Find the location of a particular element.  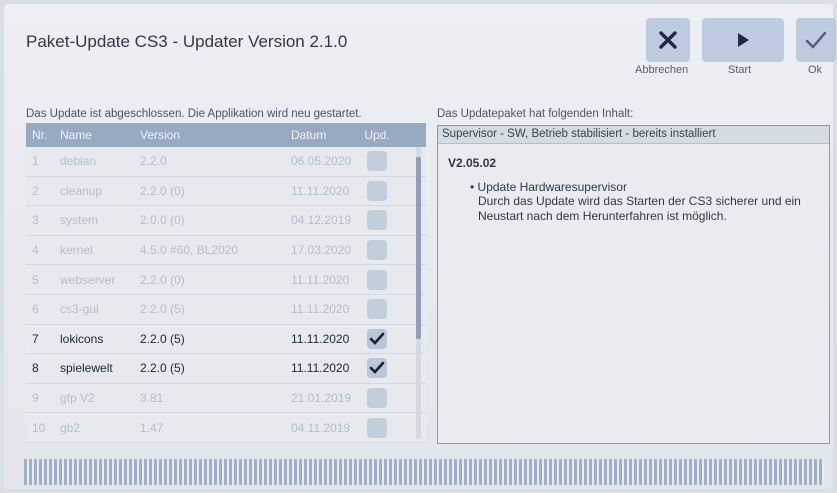

row-date: 21.01.2019 is located at coordinates (321, 398).